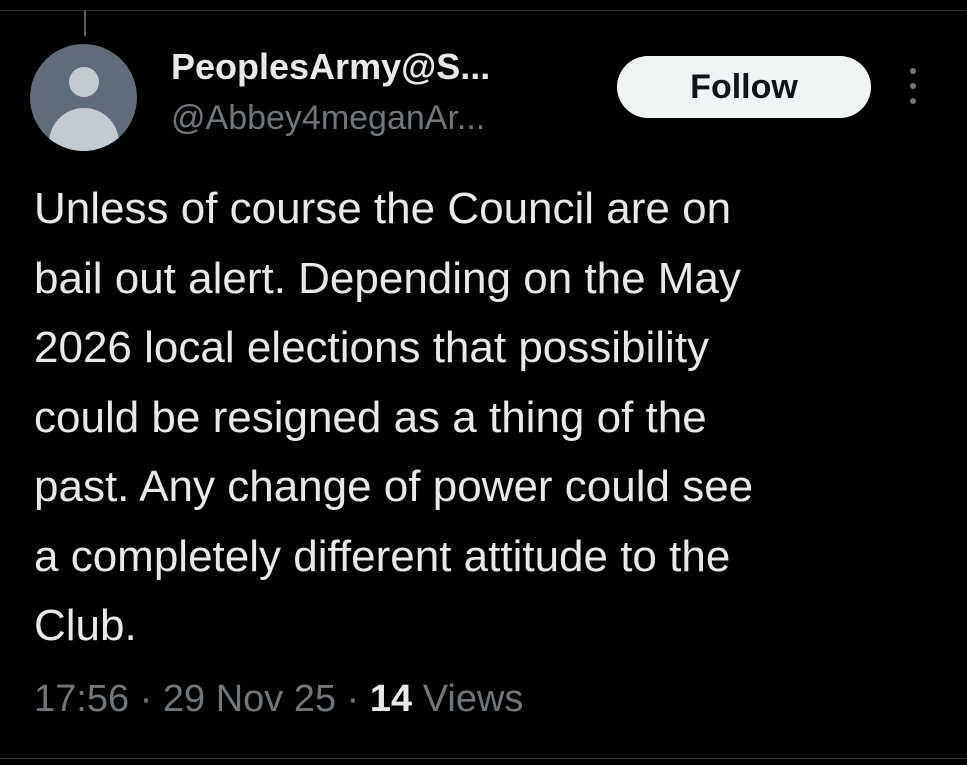 The height and width of the screenshot is (765, 967). I want to click on thread-connector-line, so click(85, 23).